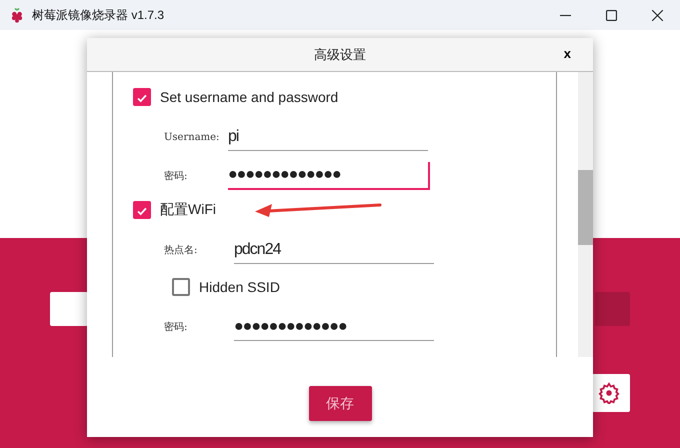 This screenshot has width=680, height=448. What do you see at coordinates (98, 15) in the screenshot?
I see `window-title: 树莓派镜像烧录器 v1.7.3` at bounding box center [98, 15].